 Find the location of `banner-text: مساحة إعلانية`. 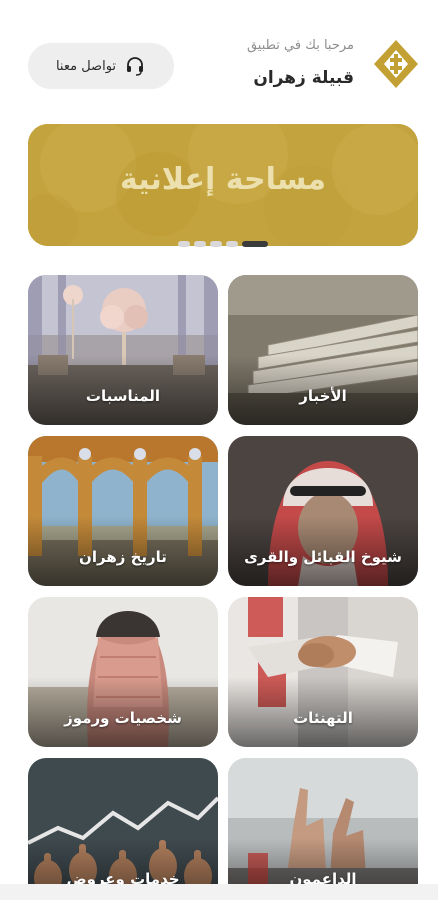

banner-text: مساحة إعلانية is located at coordinates (223, 179).